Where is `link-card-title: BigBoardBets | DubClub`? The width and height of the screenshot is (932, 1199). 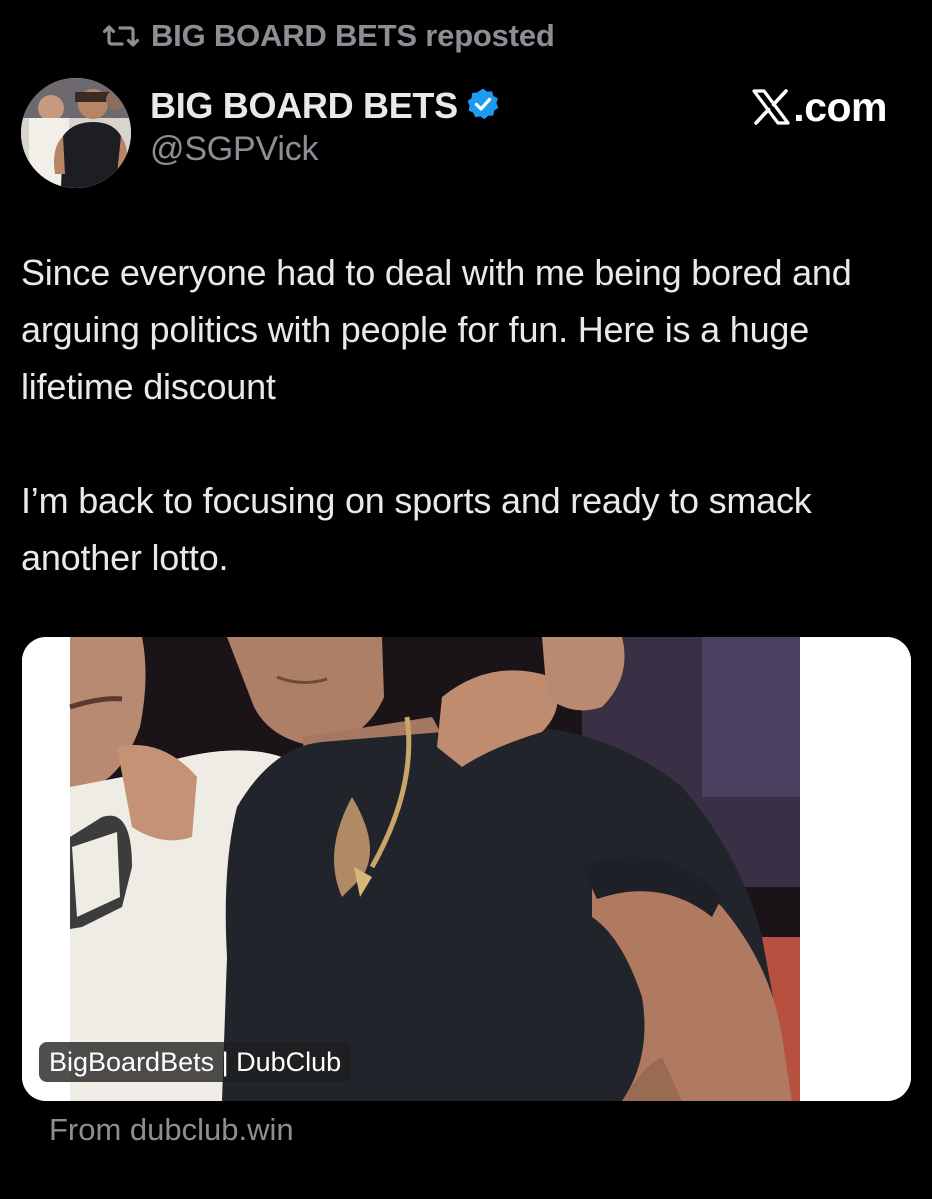
link-card-title: BigBoardBets | DubClub is located at coordinates (195, 1062).